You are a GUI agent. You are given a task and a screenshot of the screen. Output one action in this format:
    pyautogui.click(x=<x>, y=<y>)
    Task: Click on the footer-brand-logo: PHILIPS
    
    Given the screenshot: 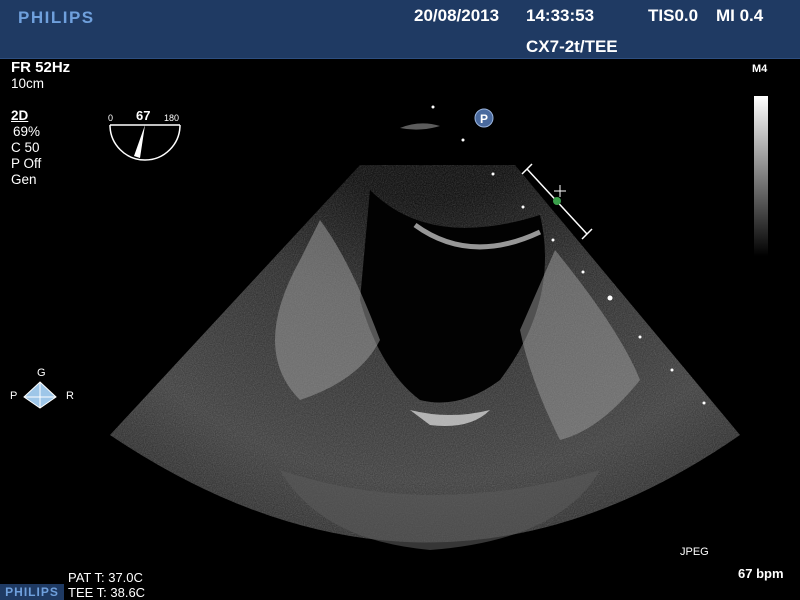 What is the action you would take?
    pyautogui.click(x=32, y=592)
    